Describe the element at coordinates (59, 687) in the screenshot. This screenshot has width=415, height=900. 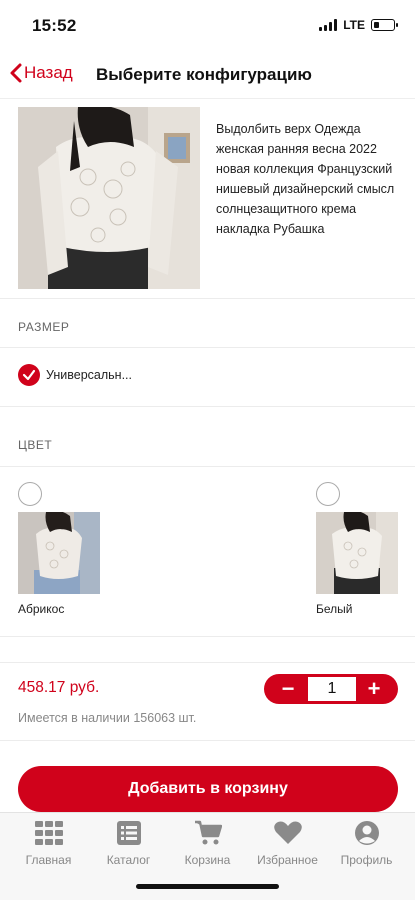
I see `price: 458.17 руб.` at that location.